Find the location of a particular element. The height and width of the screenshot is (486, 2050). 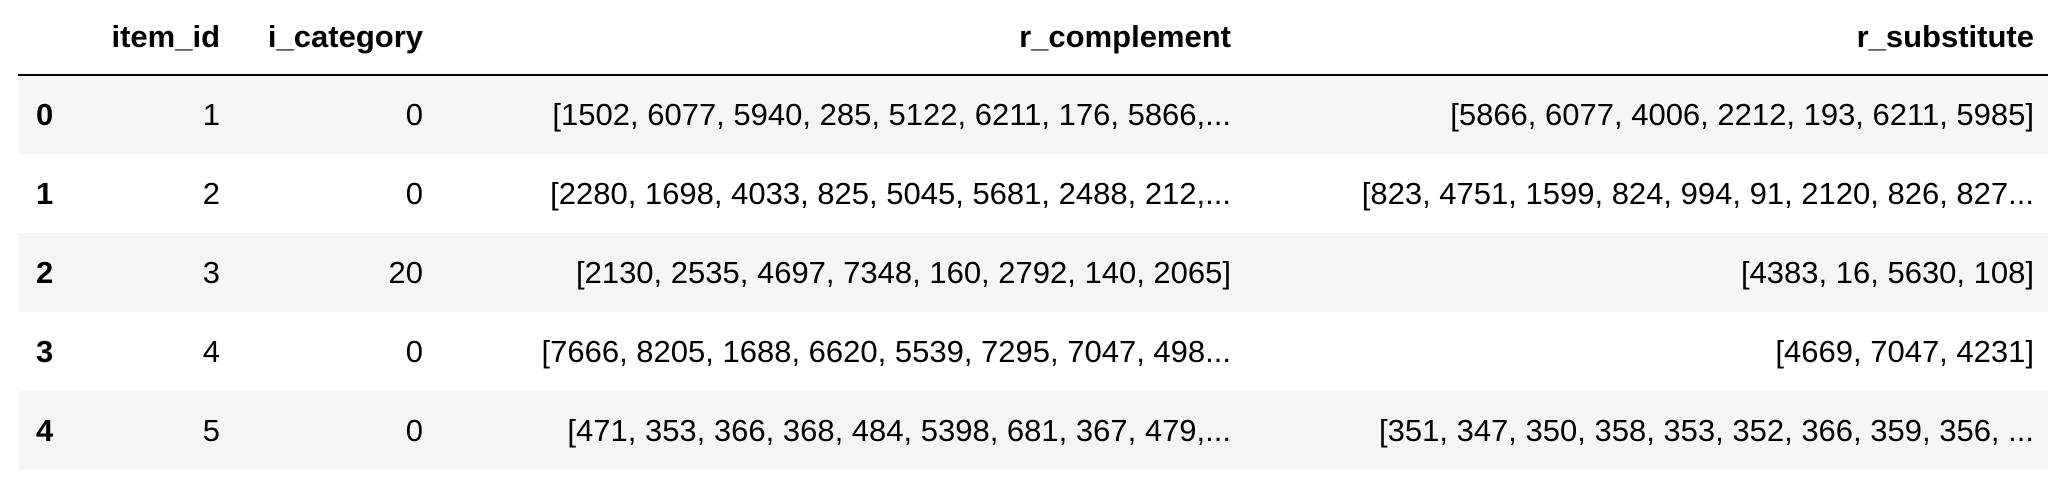

cell-item-id: 5 is located at coordinates (211, 430).